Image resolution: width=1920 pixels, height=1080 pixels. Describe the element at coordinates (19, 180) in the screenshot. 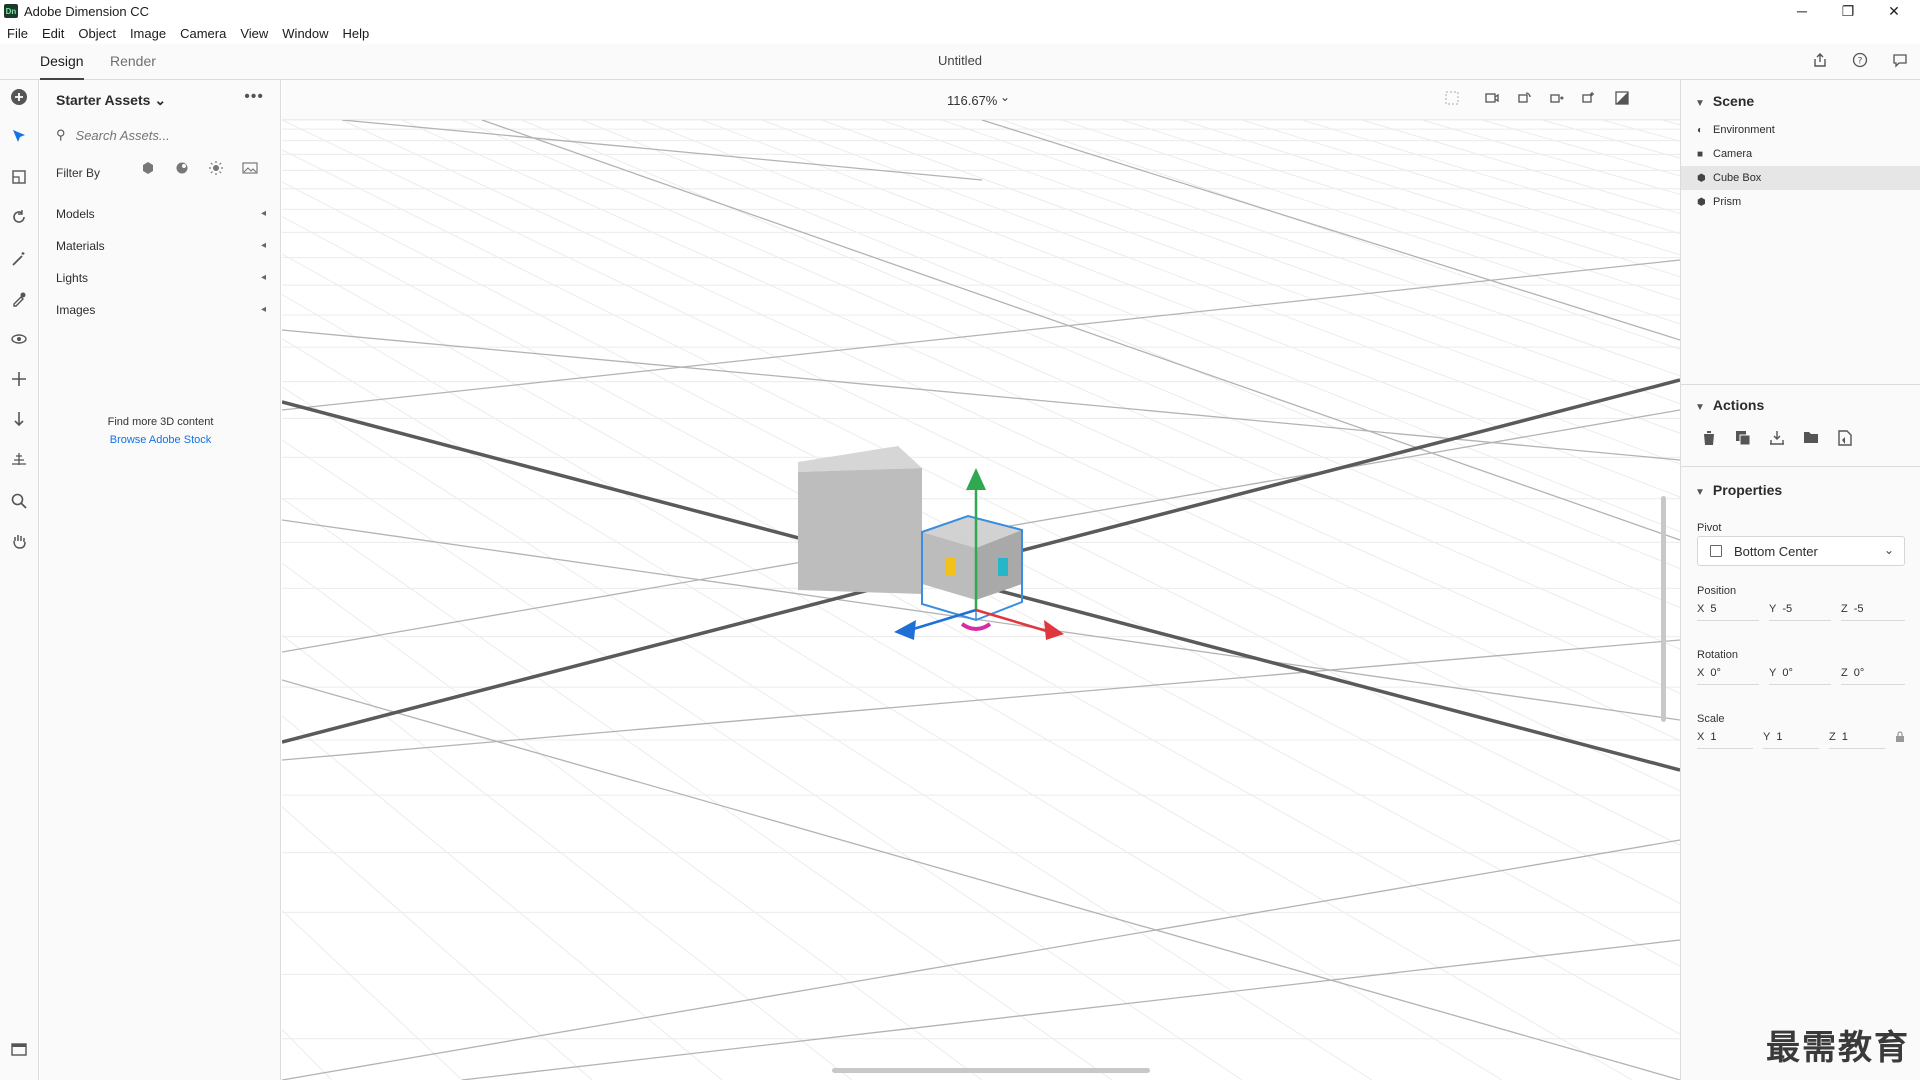

I see `frame-tool-icon` at that location.